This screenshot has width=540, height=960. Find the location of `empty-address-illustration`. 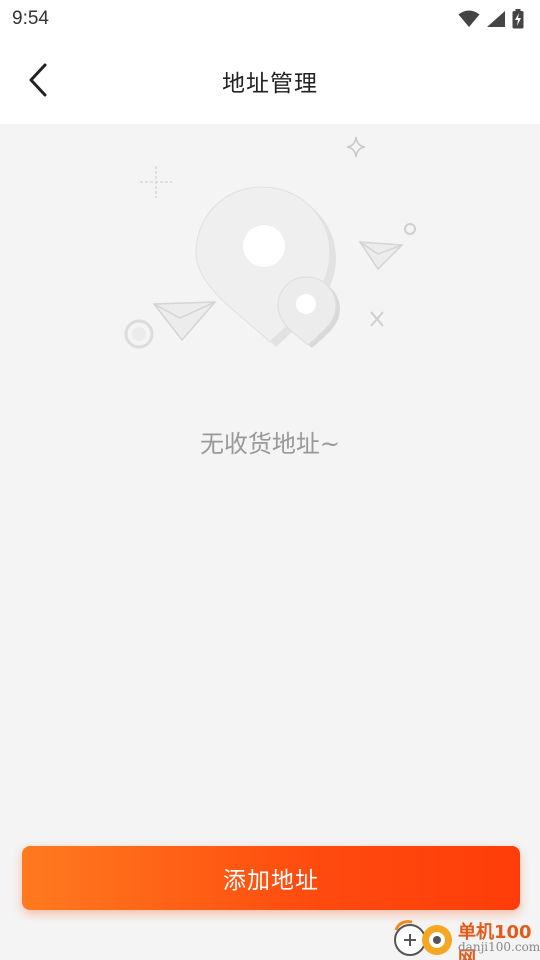

empty-address-illustration is located at coordinates (270, 242).